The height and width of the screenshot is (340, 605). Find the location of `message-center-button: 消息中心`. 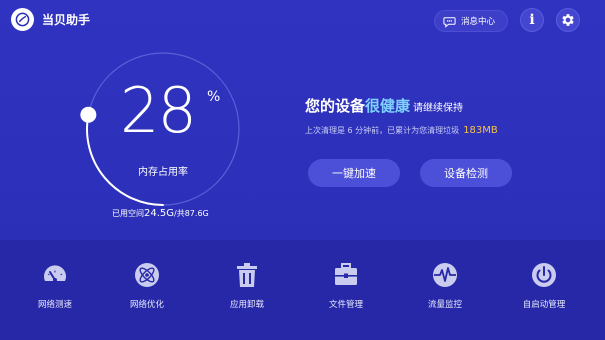

message-center-button: 消息中心 is located at coordinates (471, 21).